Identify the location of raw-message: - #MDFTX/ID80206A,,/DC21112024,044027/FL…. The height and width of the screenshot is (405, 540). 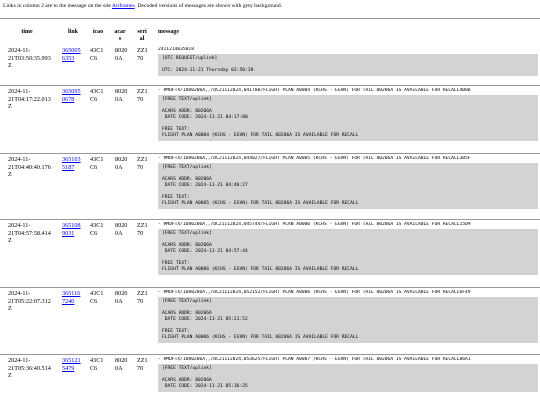
(314, 158).